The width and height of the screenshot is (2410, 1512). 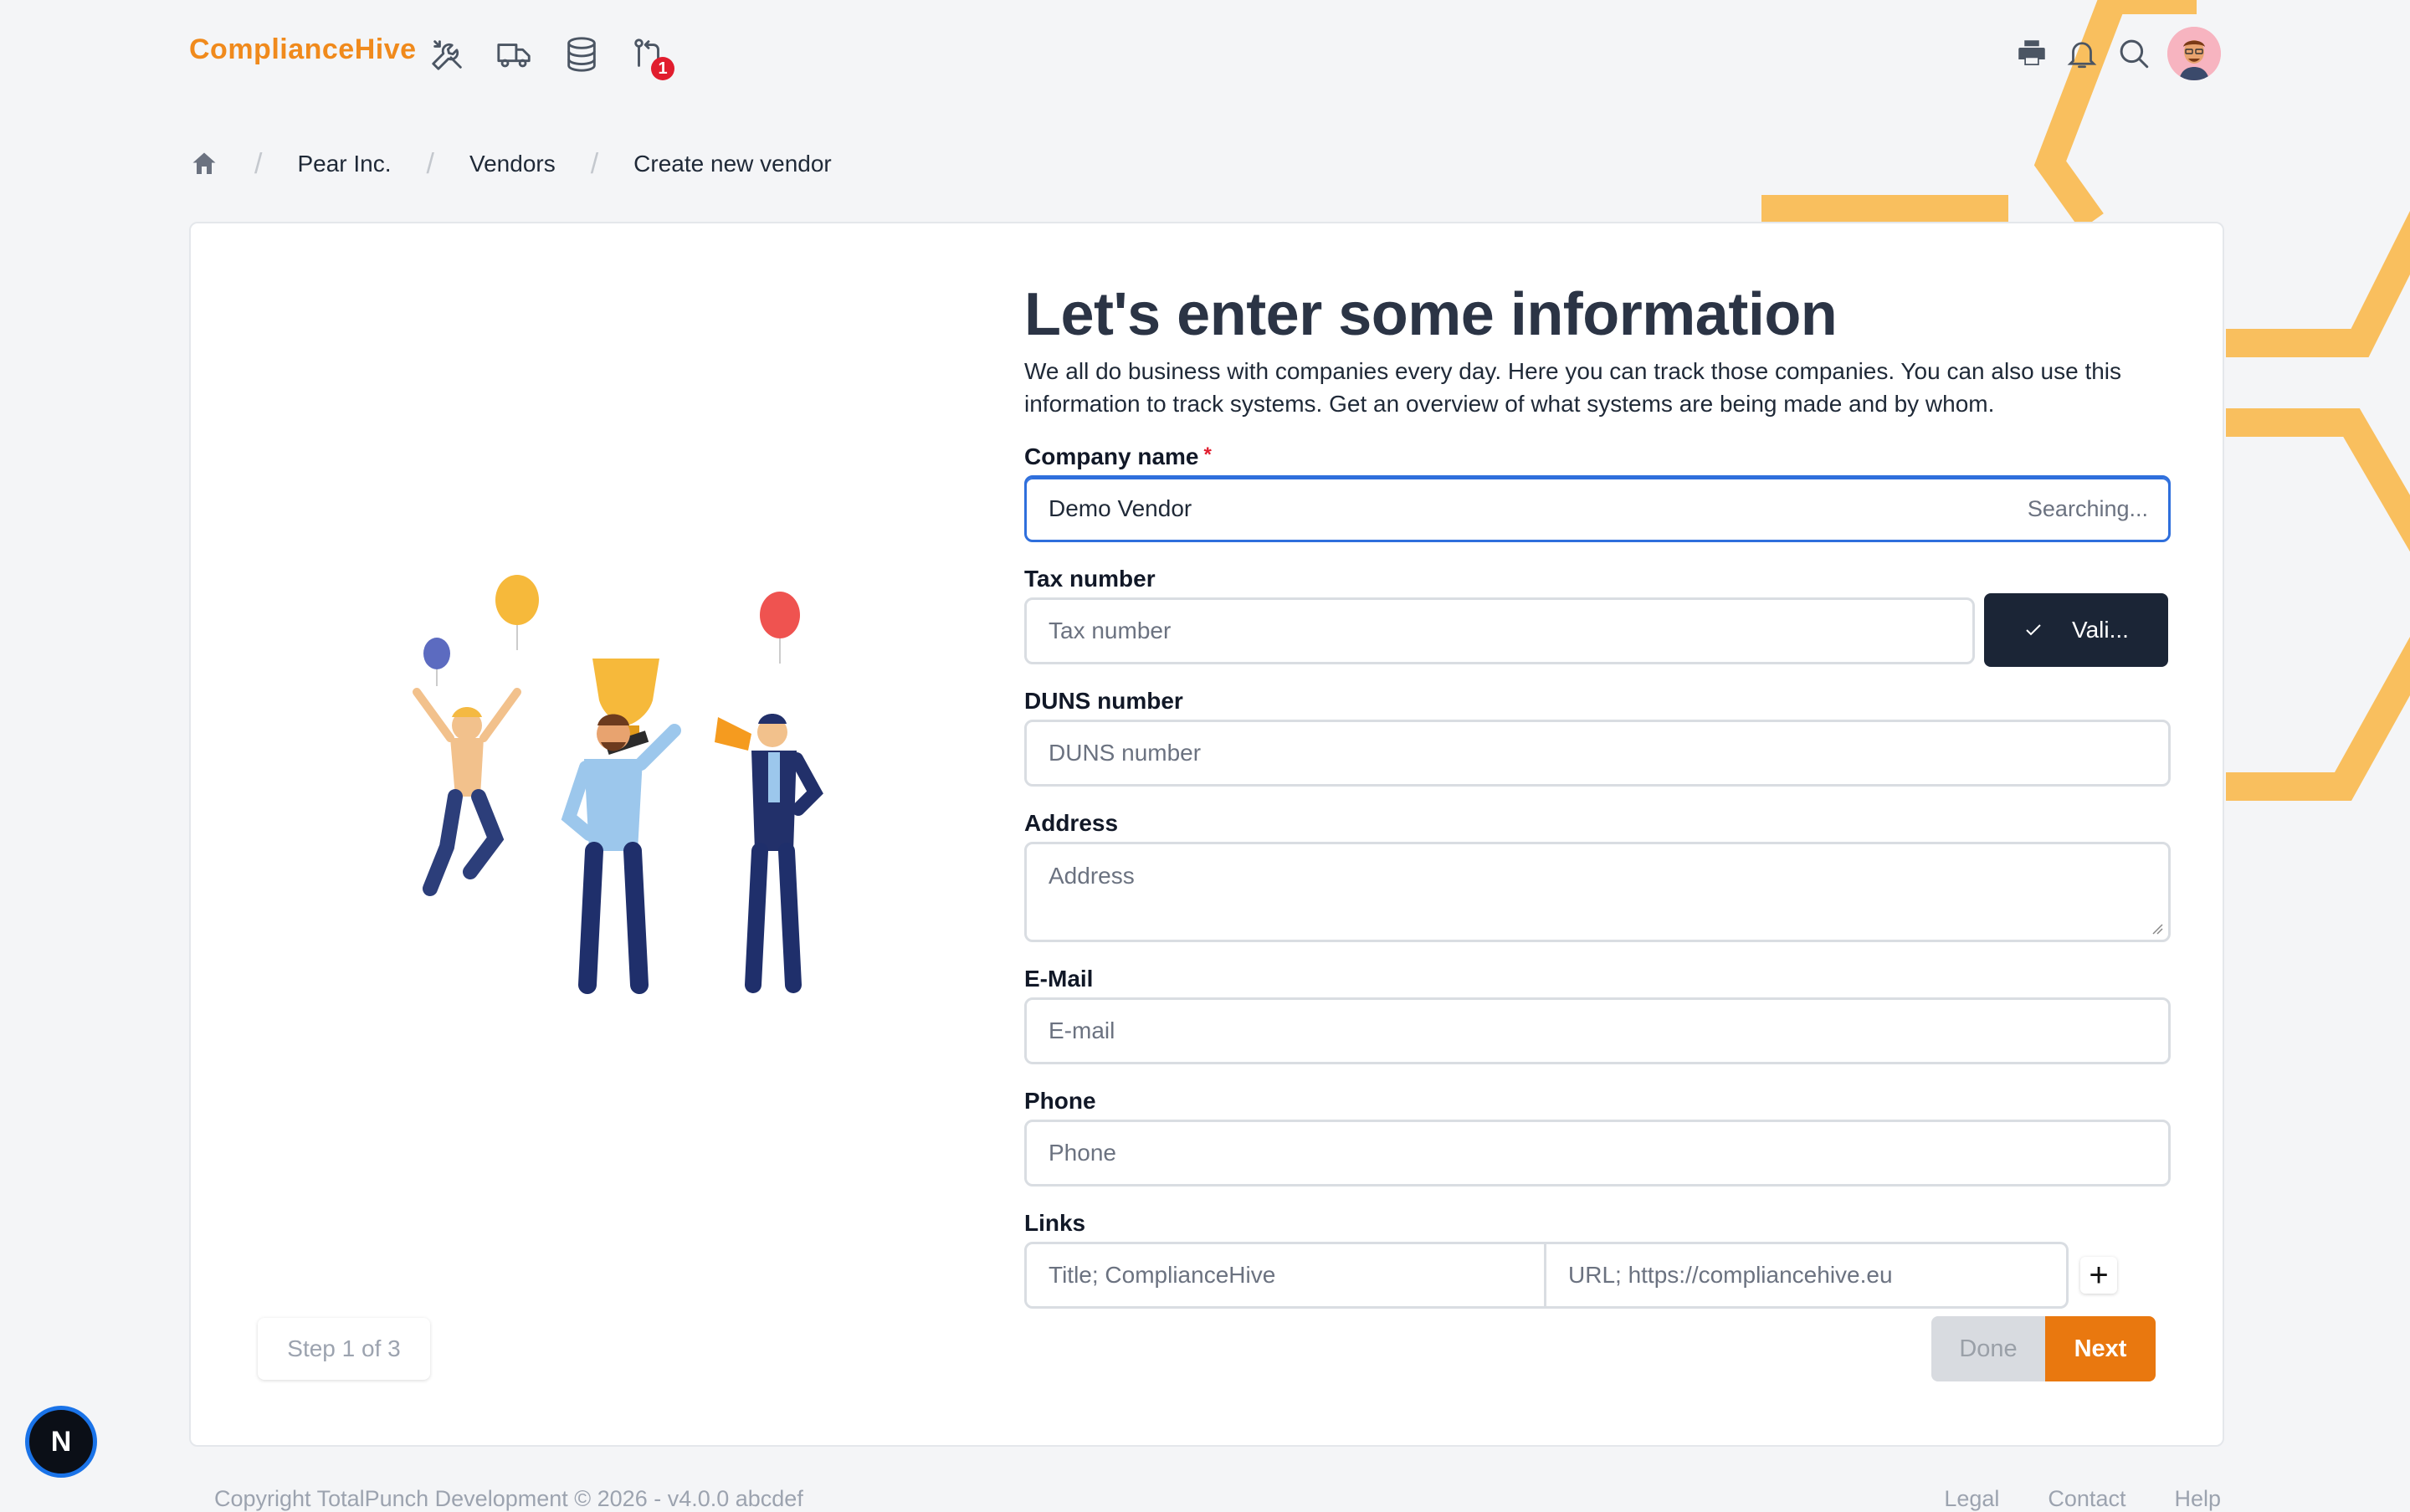 I want to click on address-label: Address, so click(x=1071, y=823).